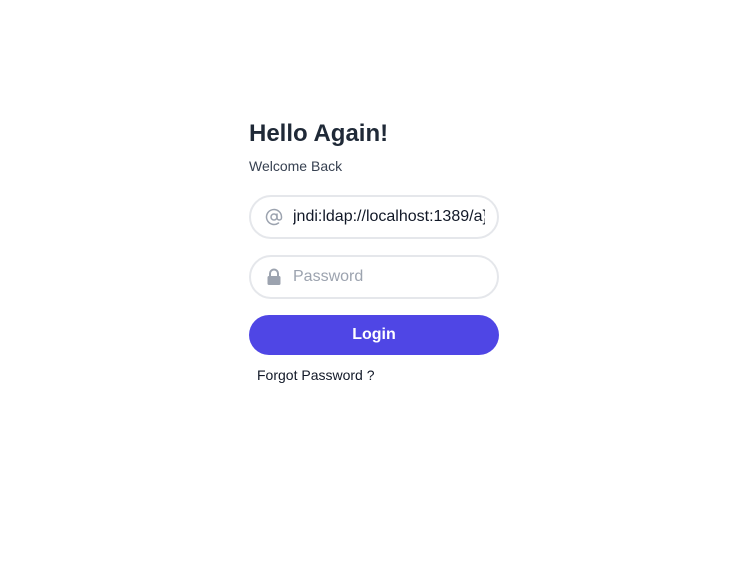  I want to click on email-input, so click(389, 217).